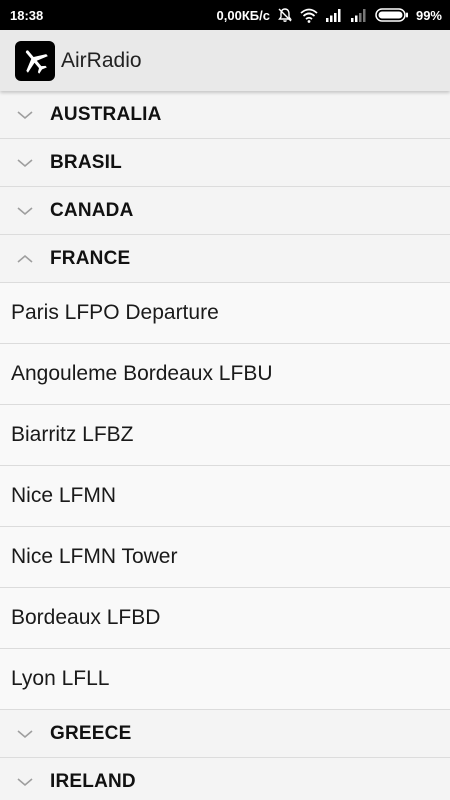 The width and height of the screenshot is (450, 800). What do you see at coordinates (225, 557) in the screenshot?
I see `station-item: Nice LFMN Tower` at bounding box center [225, 557].